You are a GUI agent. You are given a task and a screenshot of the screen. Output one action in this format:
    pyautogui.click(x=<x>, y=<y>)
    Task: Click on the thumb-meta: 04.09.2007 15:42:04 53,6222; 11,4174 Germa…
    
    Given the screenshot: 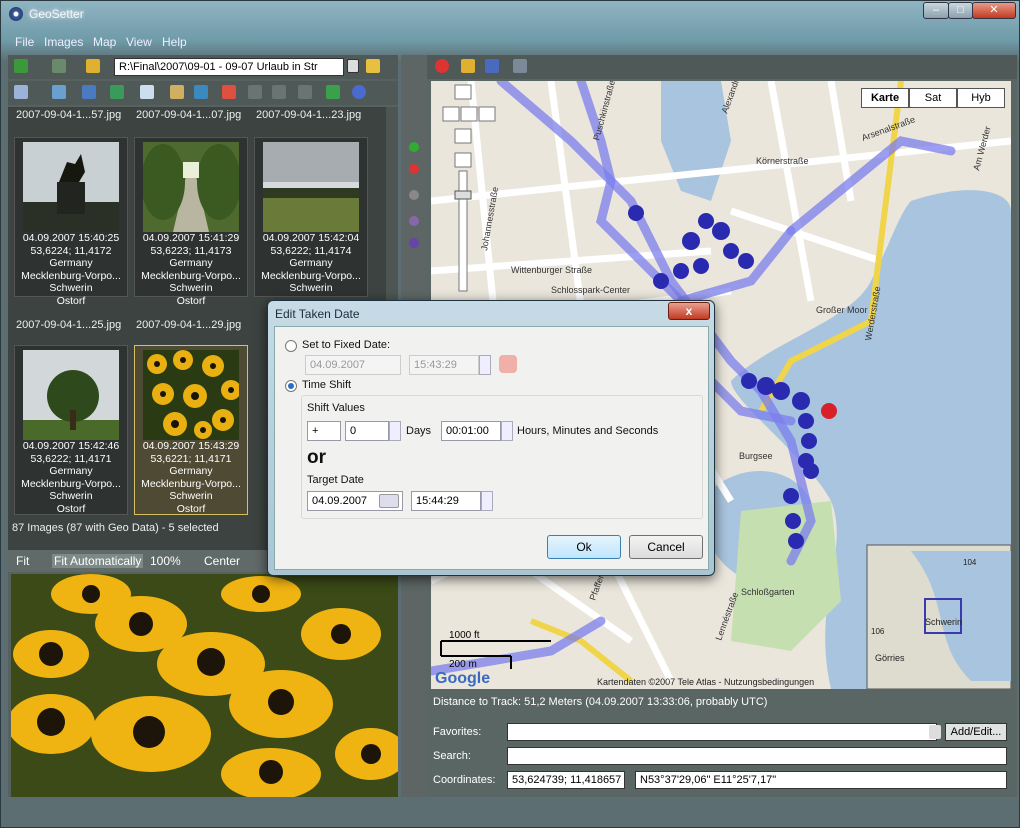 What is the action you would take?
    pyautogui.click(x=311, y=263)
    